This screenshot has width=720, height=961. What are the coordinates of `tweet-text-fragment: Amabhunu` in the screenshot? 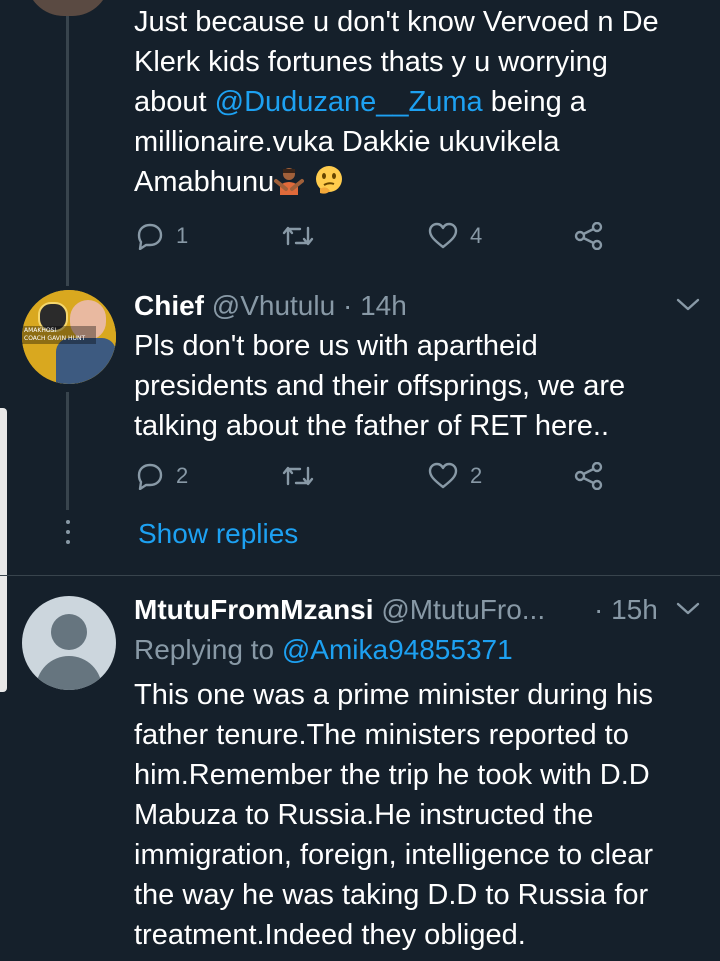 It's located at (204, 182).